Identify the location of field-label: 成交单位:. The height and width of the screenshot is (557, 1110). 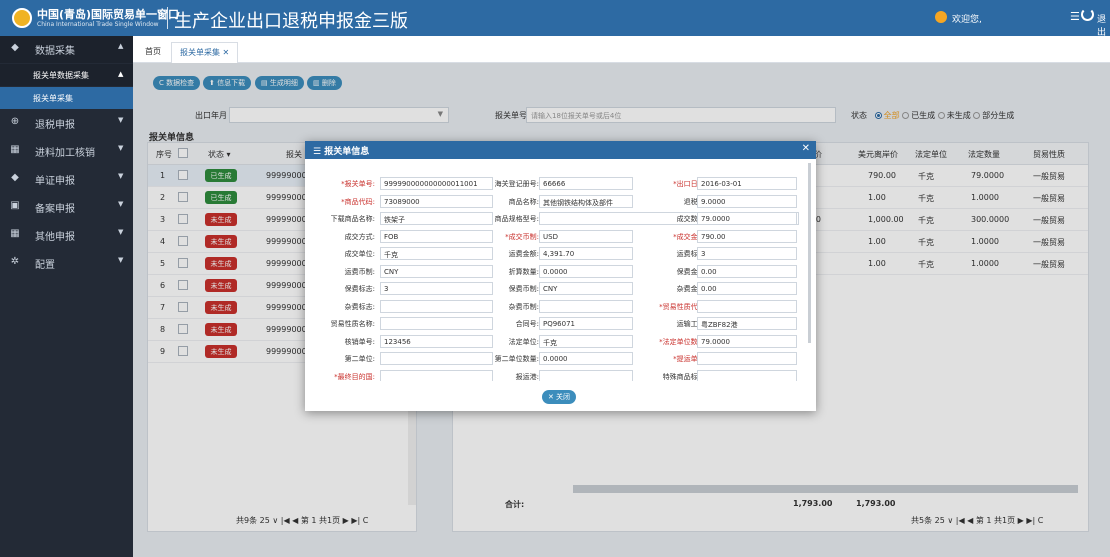
(359, 254).